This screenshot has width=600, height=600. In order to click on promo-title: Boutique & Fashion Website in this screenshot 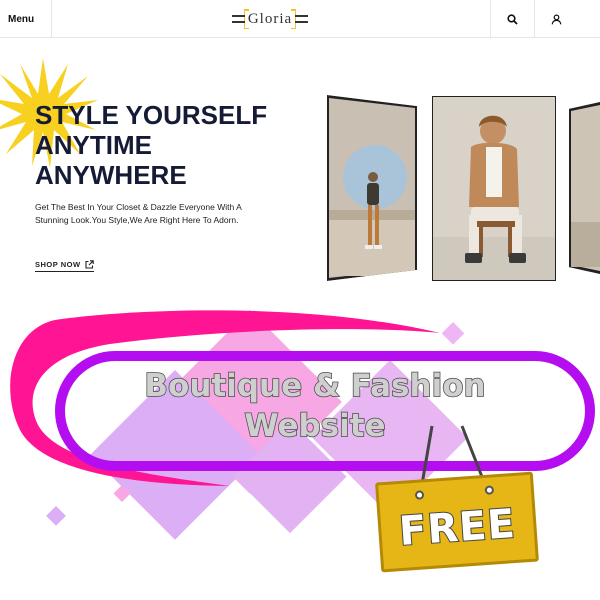, I will do `click(315, 406)`.